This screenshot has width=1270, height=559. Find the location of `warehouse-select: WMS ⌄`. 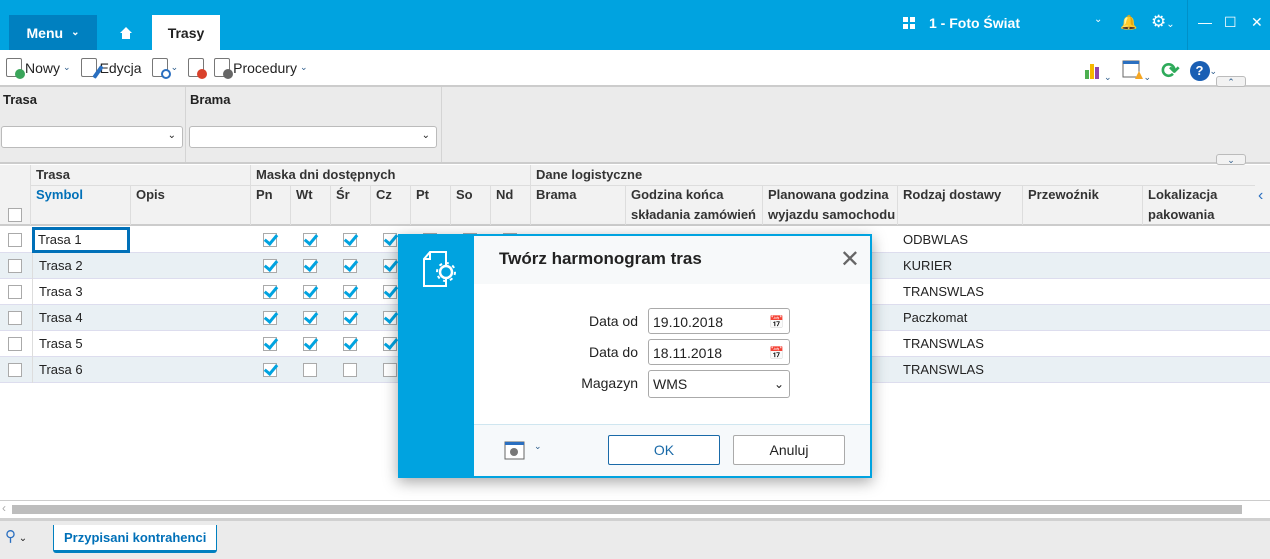

warehouse-select: WMS ⌄ is located at coordinates (719, 384).